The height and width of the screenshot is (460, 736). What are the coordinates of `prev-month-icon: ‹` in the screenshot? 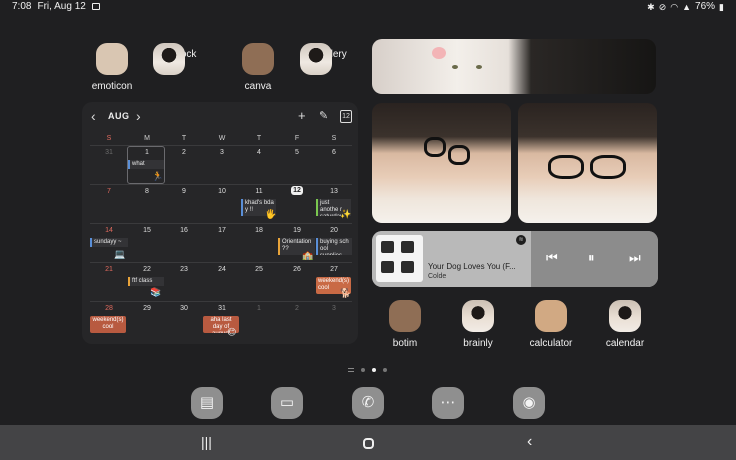 It's located at (93, 116).